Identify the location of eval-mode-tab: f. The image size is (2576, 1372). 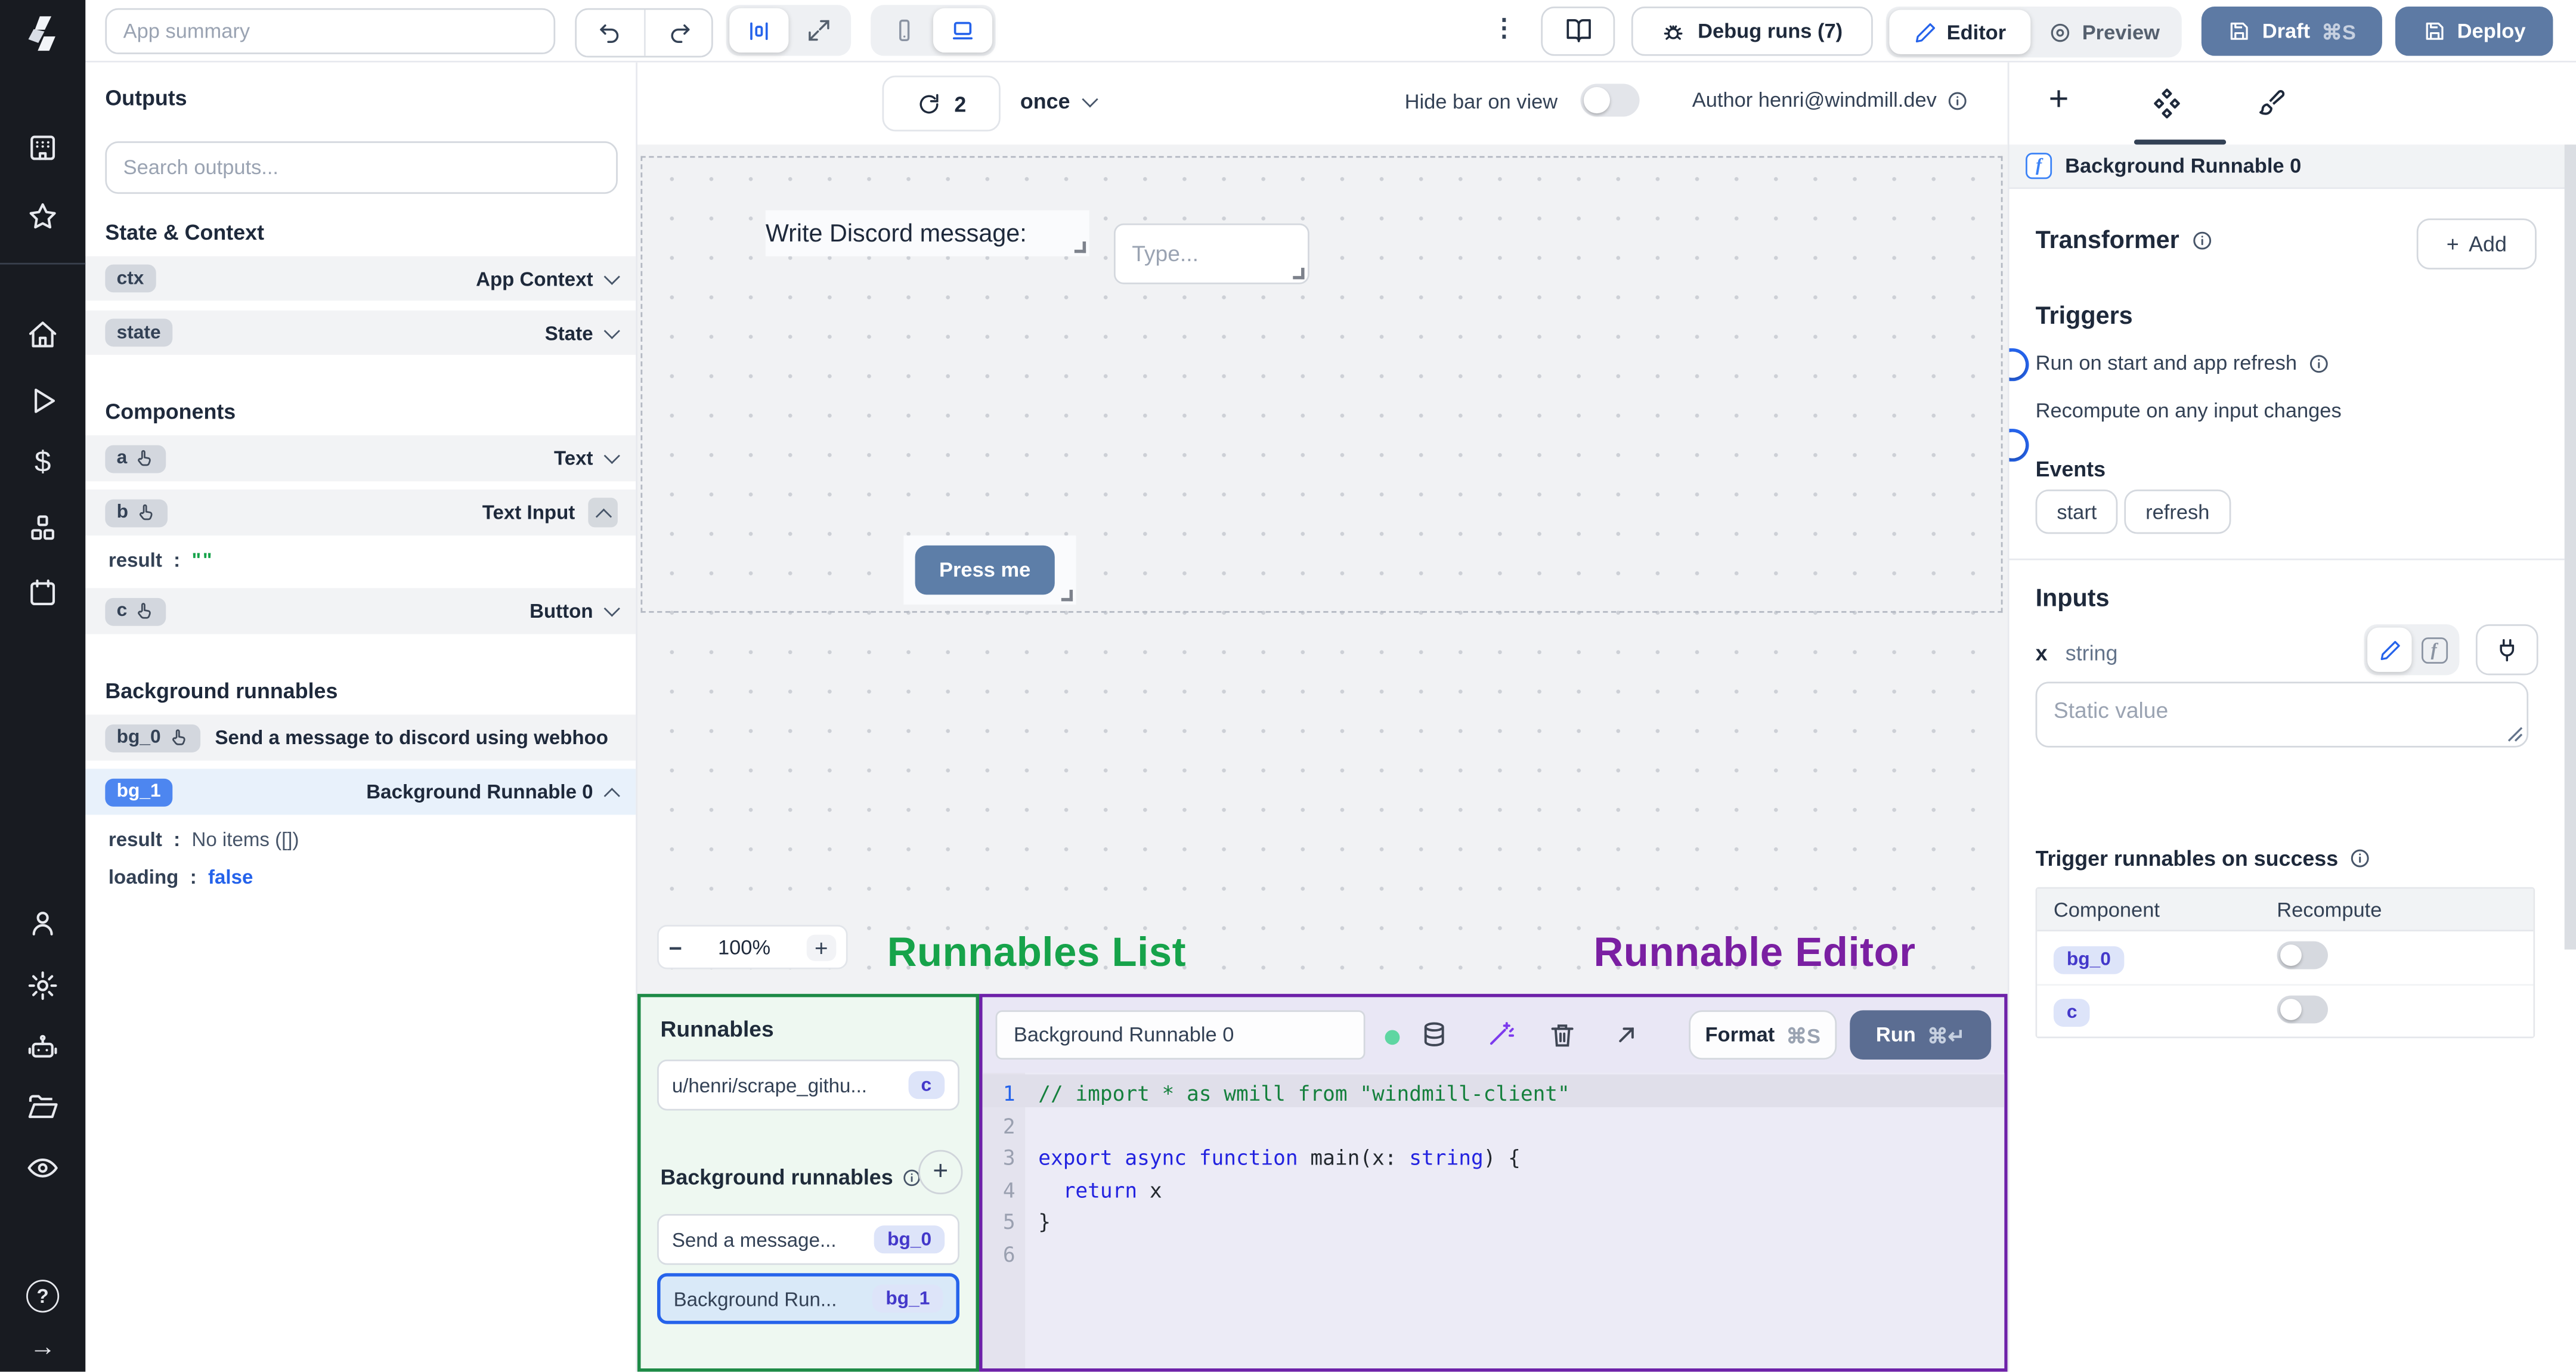
(2434, 649).